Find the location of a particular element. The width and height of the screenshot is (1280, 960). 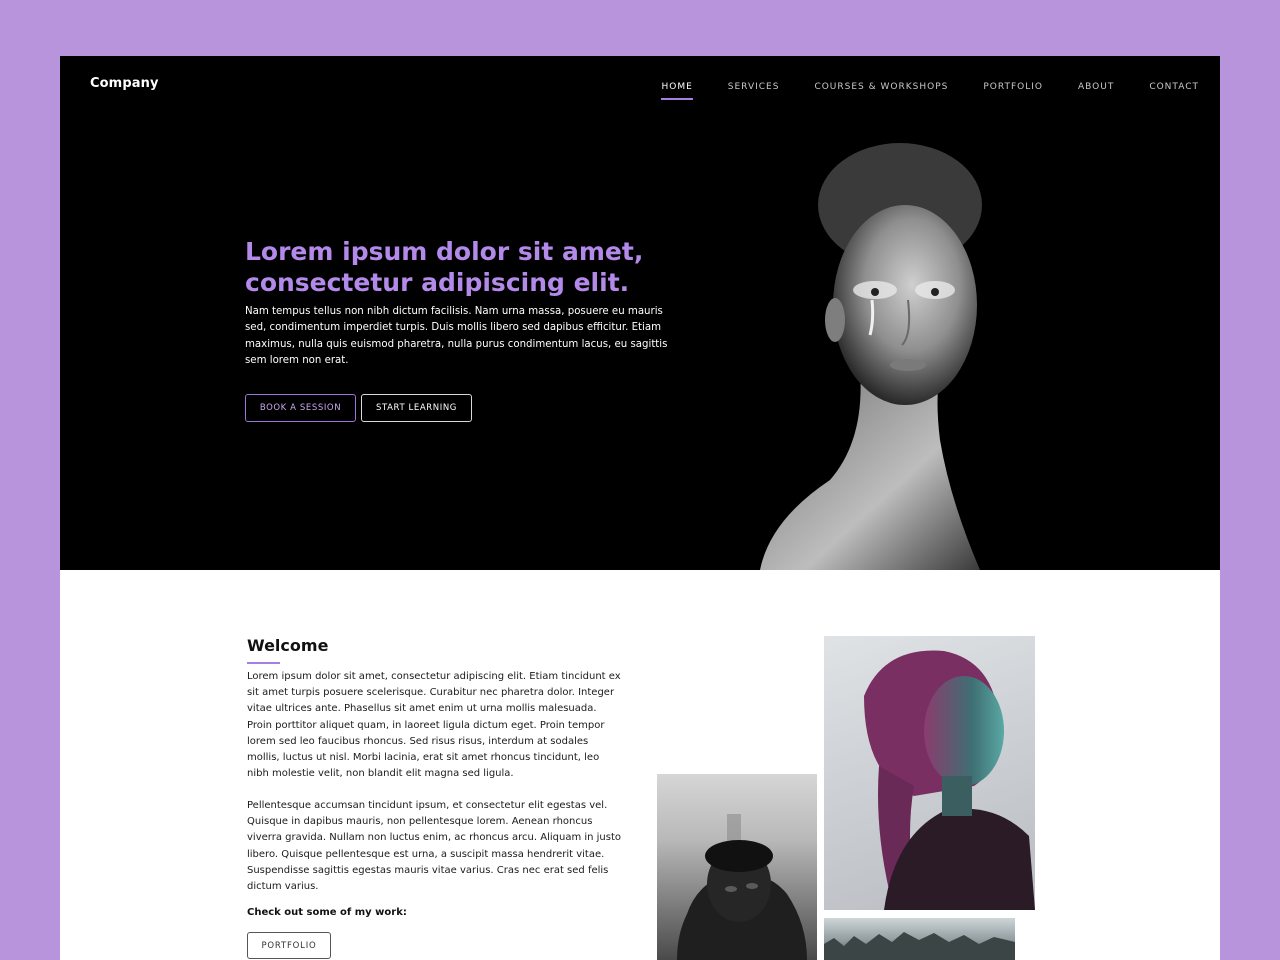

gallery-photo-woman is located at coordinates (929, 773).